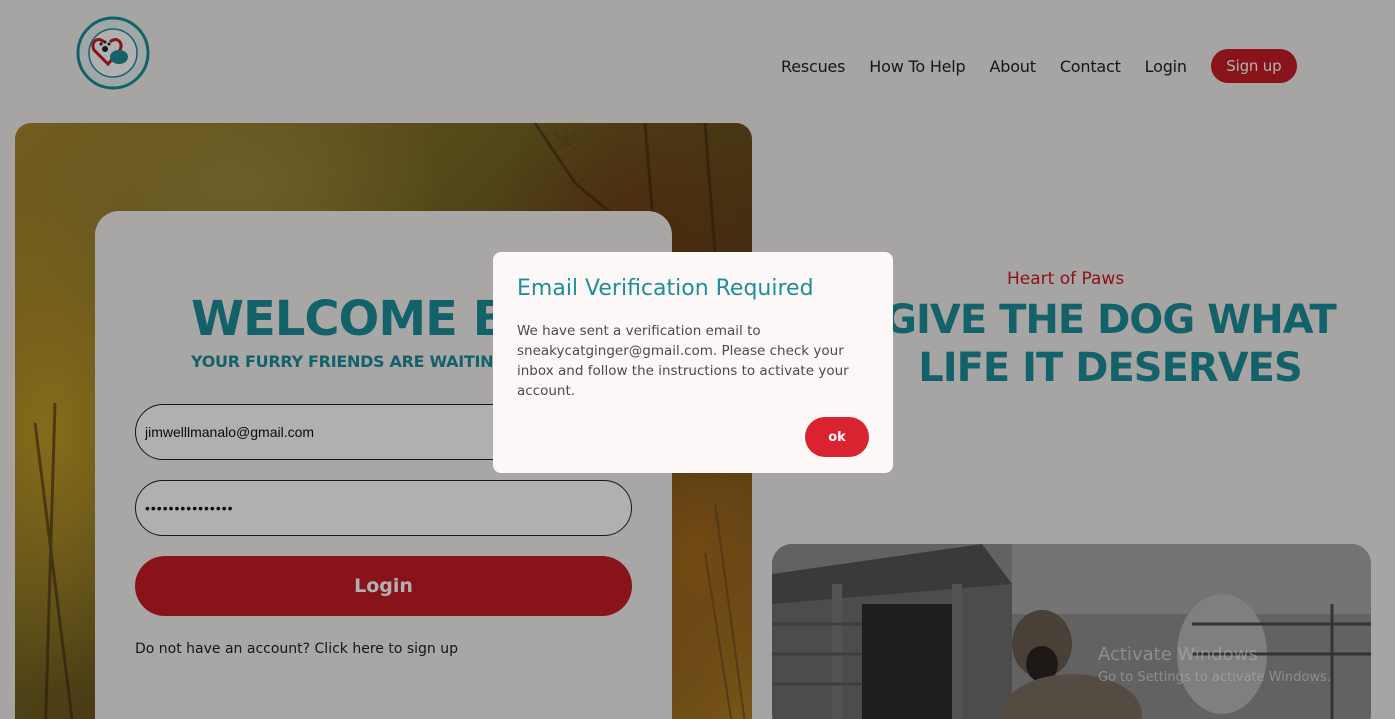 Image resolution: width=1395 pixels, height=719 pixels. Describe the element at coordinates (665, 288) in the screenshot. I see `dialog-title: Email Verification Required` at that location.